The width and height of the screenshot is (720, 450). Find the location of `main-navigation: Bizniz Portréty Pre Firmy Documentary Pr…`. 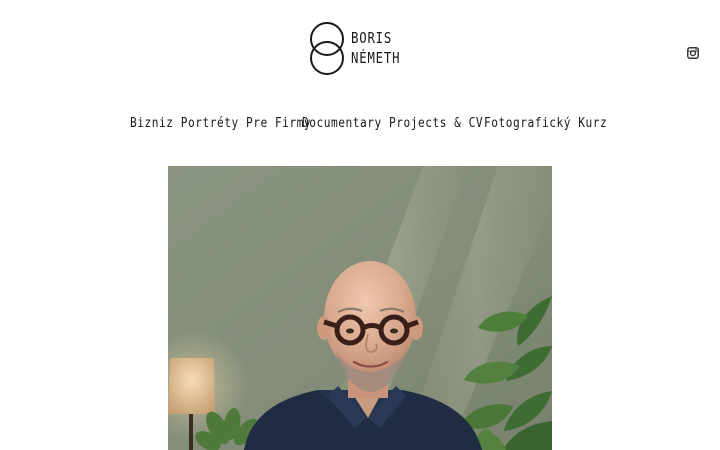

main-navigation: Bizniz Portréty Pre Firmy Documentary Pr… is located at coordinates (360, 124).